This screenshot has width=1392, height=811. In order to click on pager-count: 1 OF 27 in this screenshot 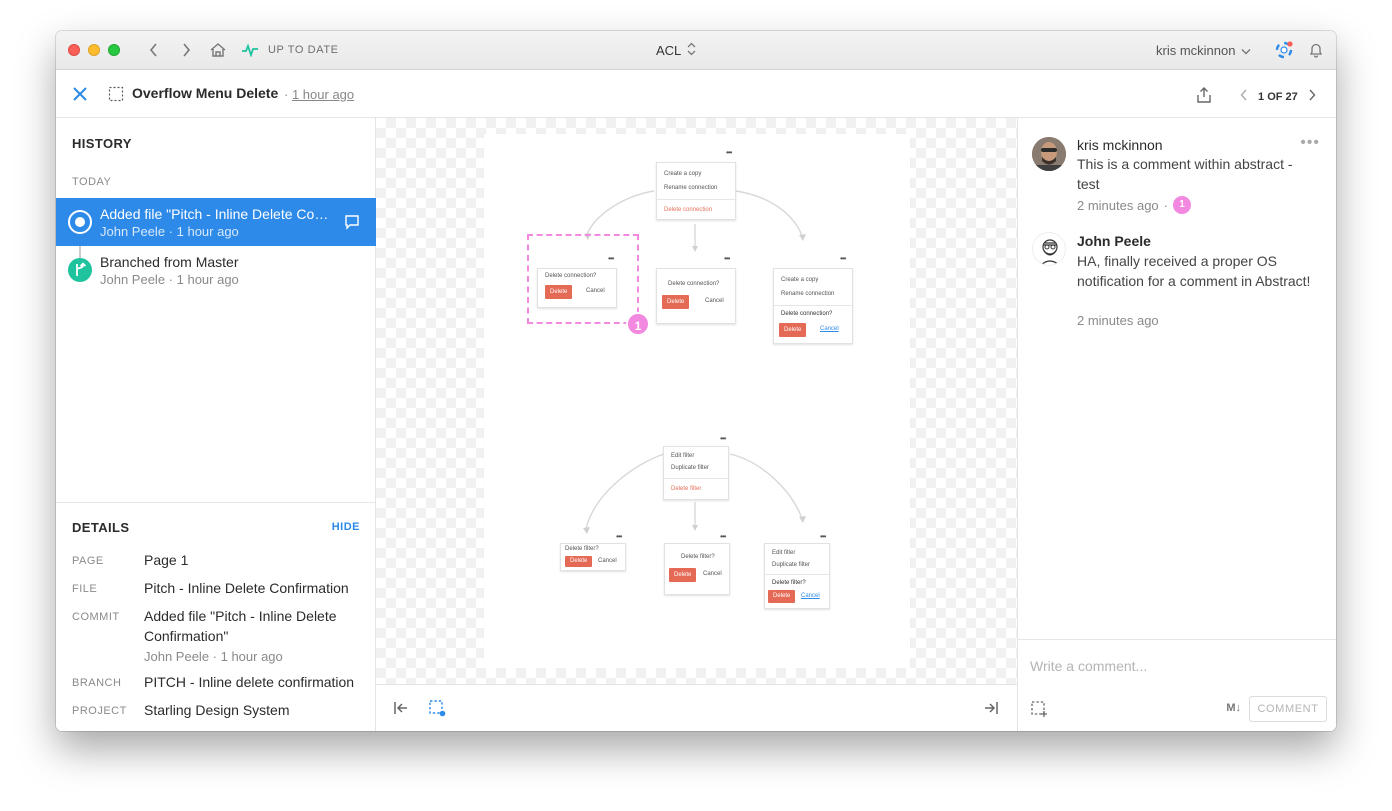, I will do `click(1278, 96)`.